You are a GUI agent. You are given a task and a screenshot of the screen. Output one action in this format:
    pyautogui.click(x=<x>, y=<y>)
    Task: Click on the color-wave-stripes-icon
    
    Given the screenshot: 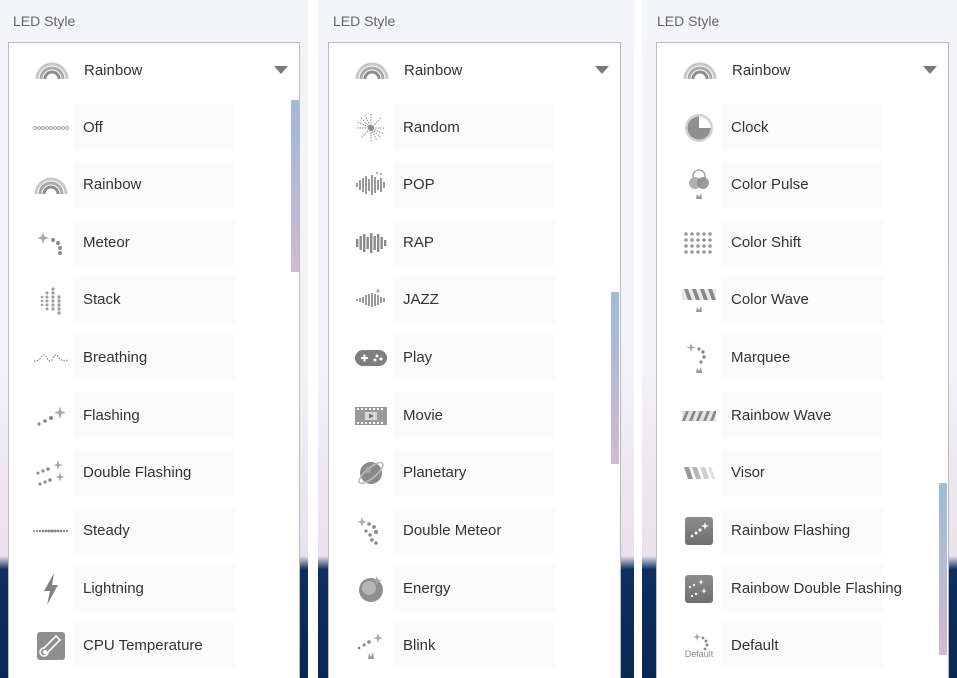 What is the action you would take?
    pyautogui.click(x=699, y=300)
    